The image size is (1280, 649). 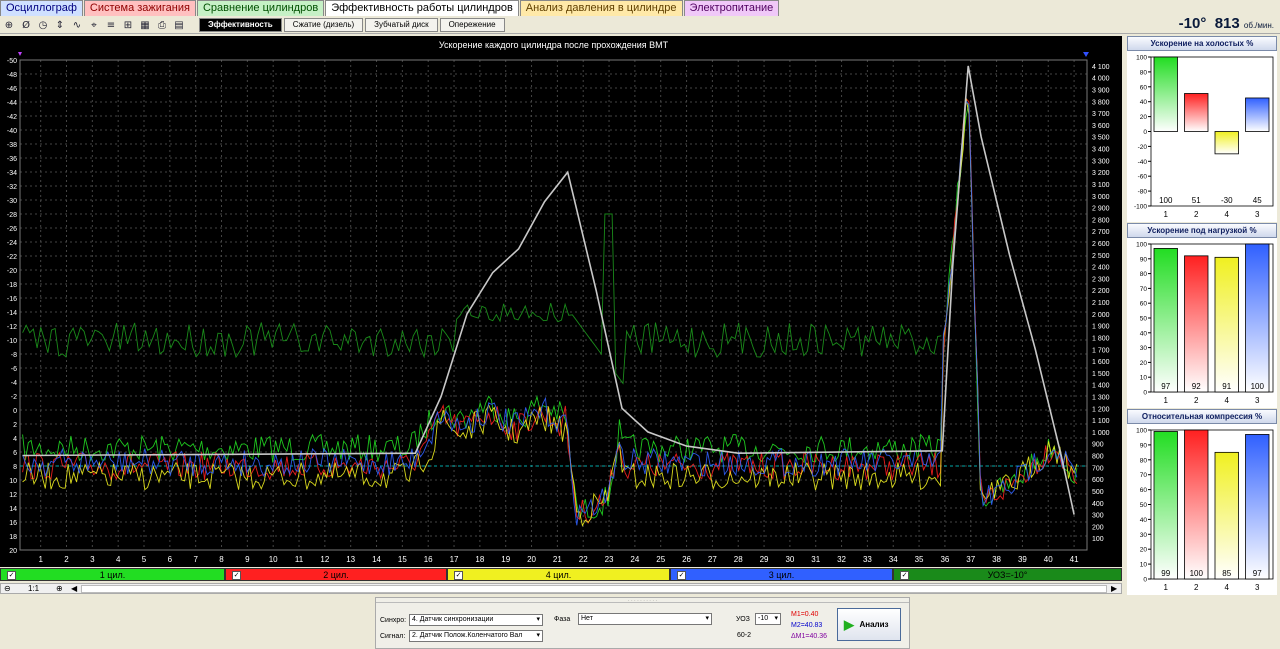 What do you see at coordinates (634, 559) in the screenshot?
I see `x-tick-label: 24` at bounding box center [634, 559].